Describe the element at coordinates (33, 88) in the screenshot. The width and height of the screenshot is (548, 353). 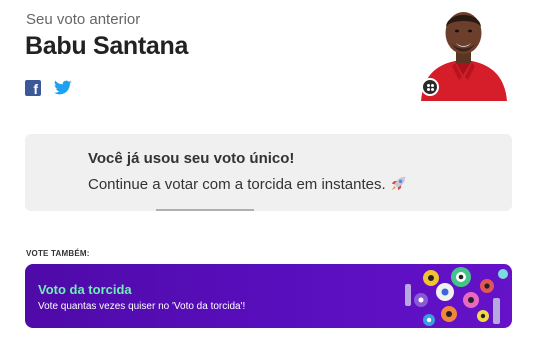
I see `facebook-icon: f` at that location.